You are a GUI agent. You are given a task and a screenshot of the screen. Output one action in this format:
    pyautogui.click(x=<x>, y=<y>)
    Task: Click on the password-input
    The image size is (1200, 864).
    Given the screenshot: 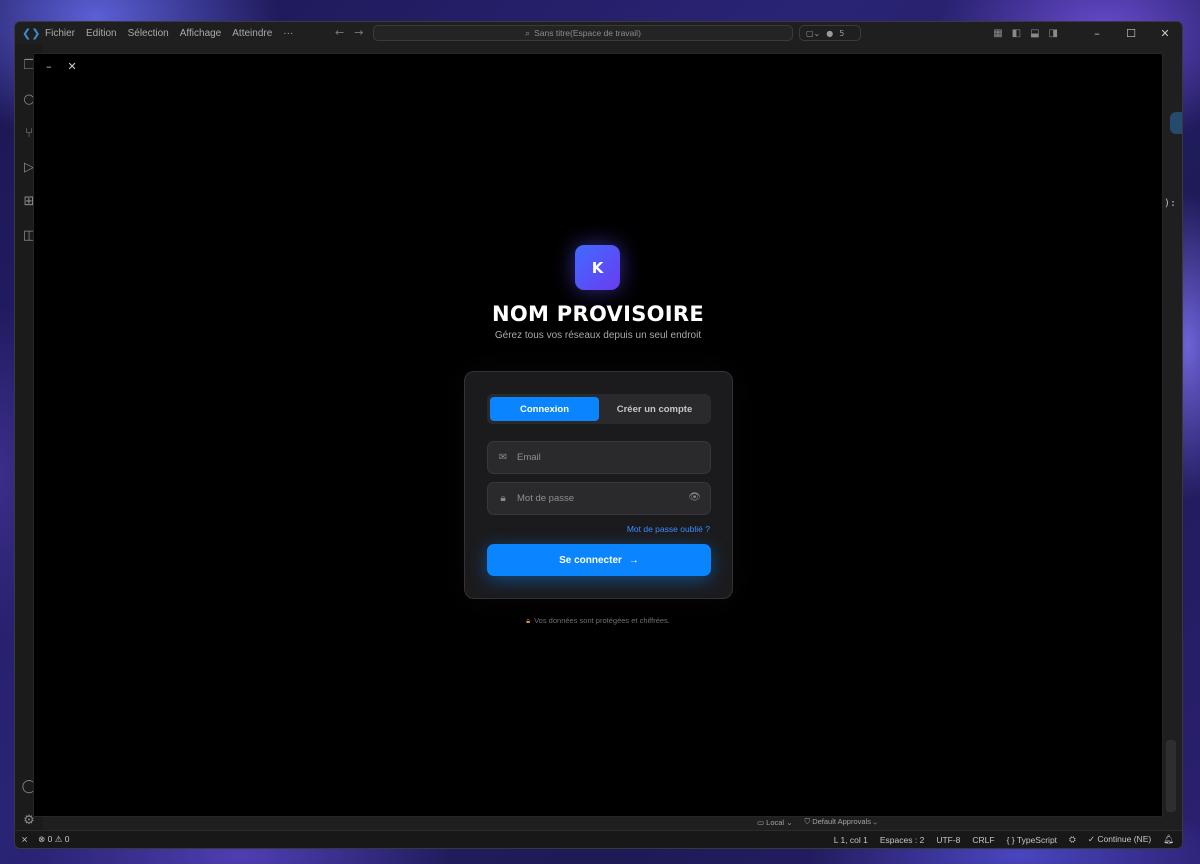 What is the action you would take?
    pyautogui.click(x=592, y=498)
    